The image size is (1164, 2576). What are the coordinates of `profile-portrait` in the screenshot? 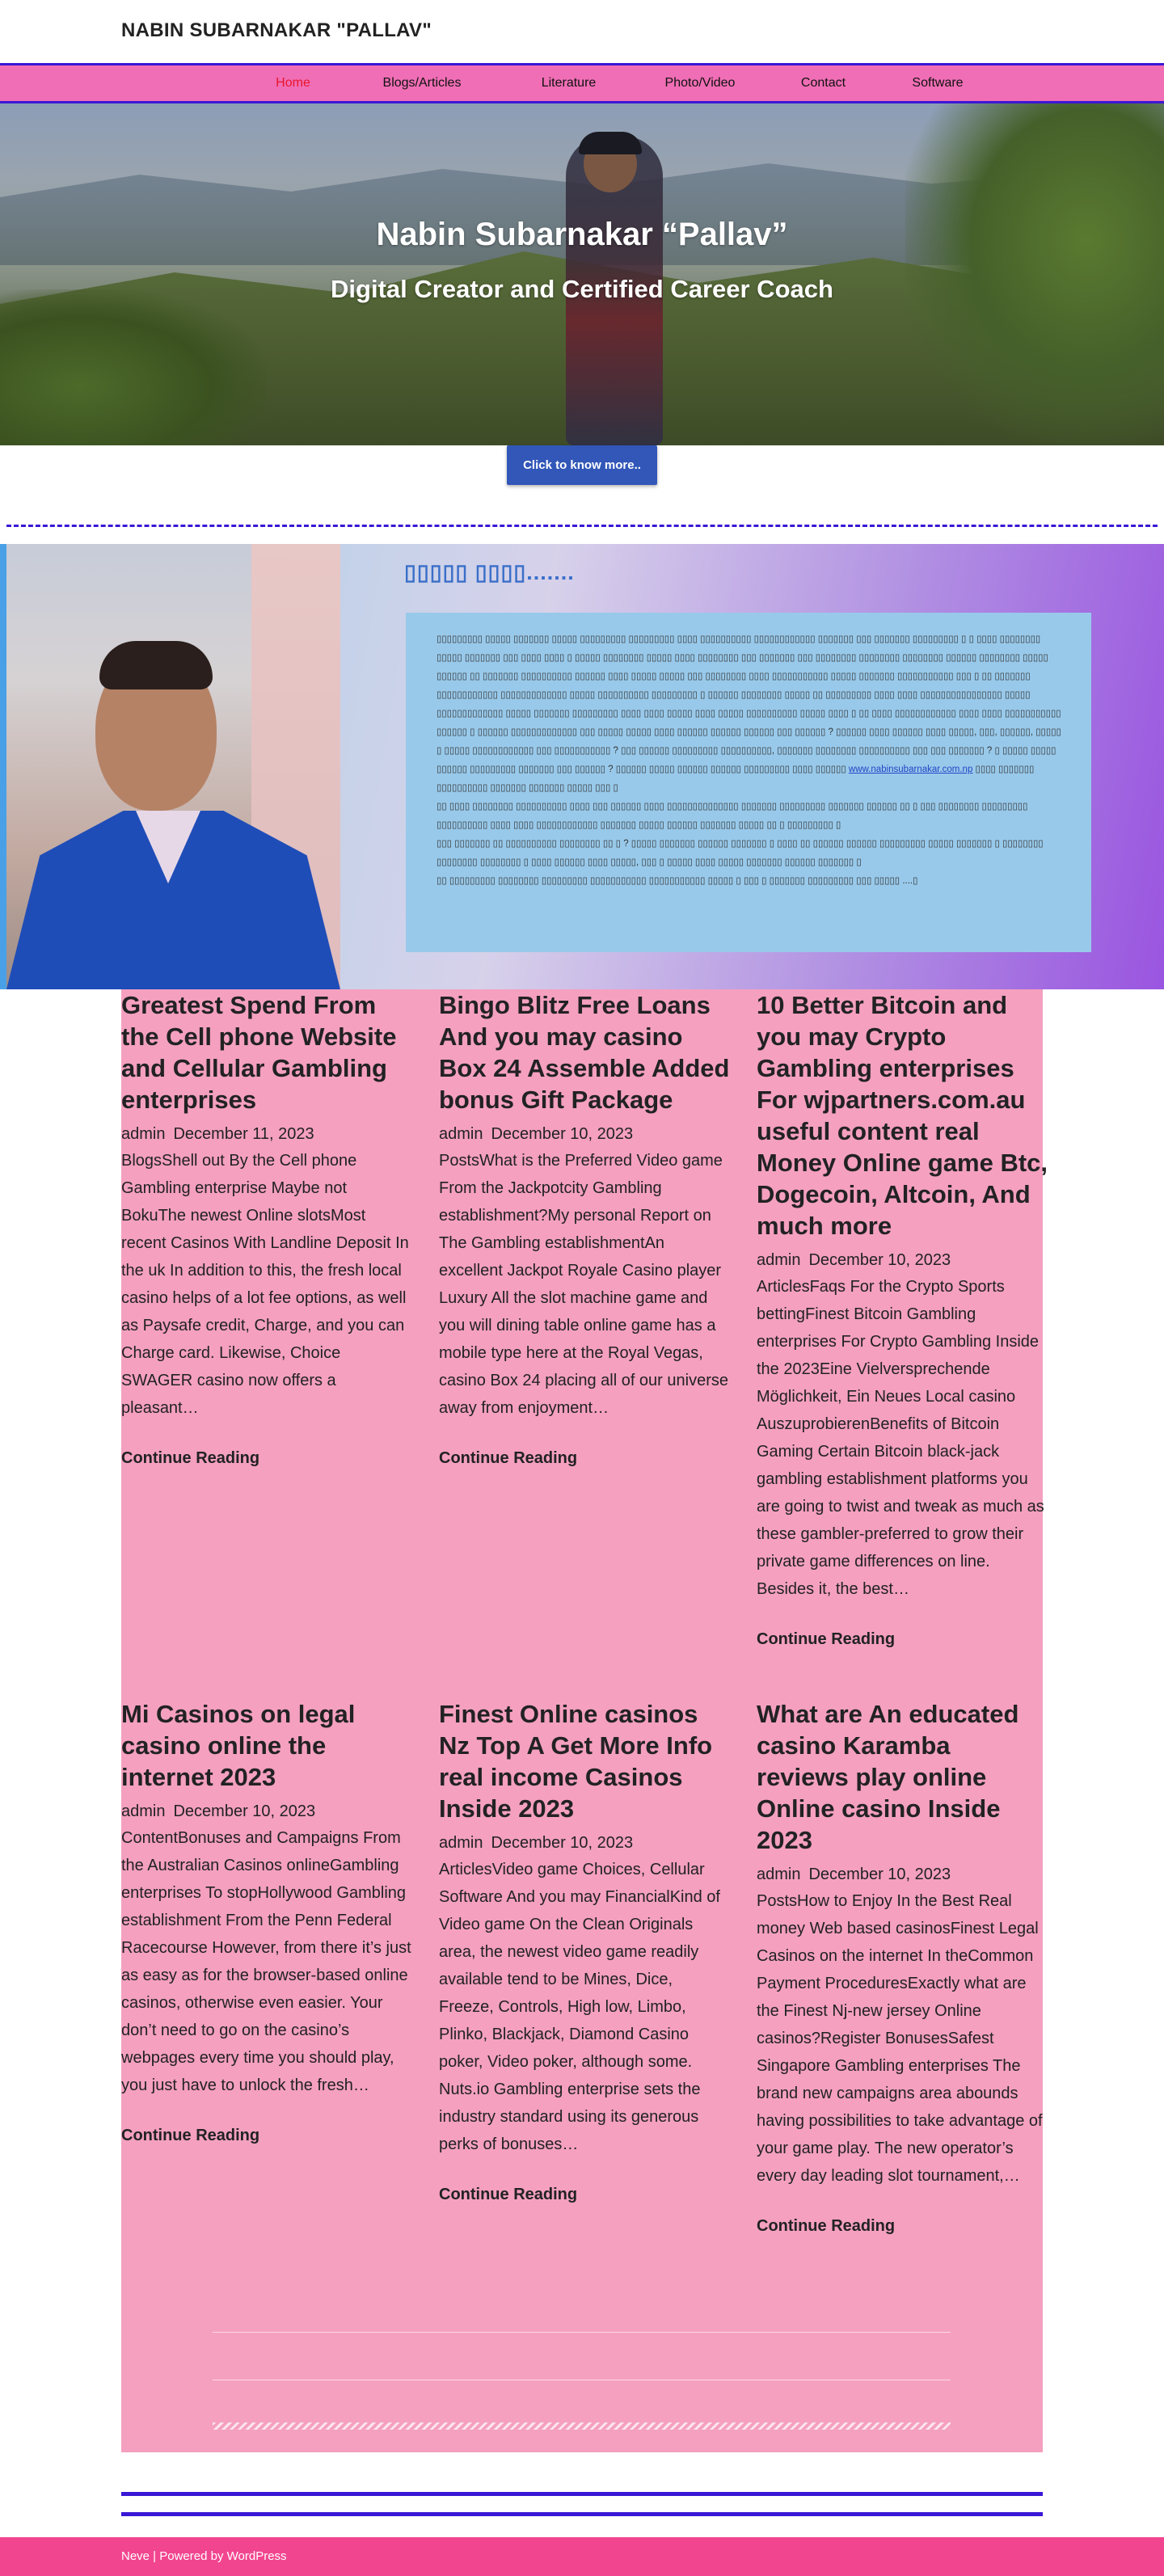 It's located at (173, 767).